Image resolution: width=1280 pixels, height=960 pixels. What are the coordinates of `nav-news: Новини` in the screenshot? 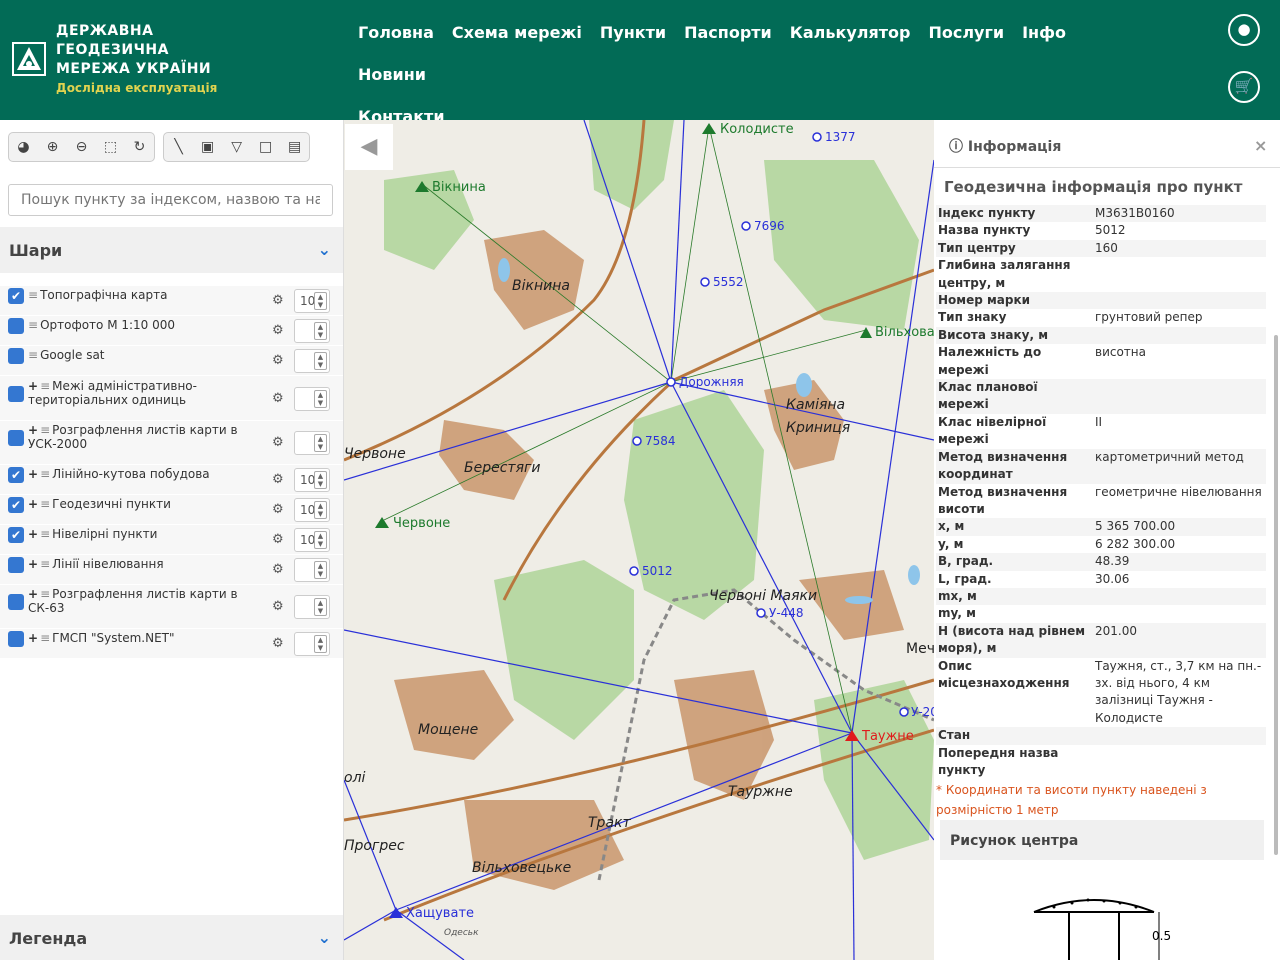 It's located at (392, 75).